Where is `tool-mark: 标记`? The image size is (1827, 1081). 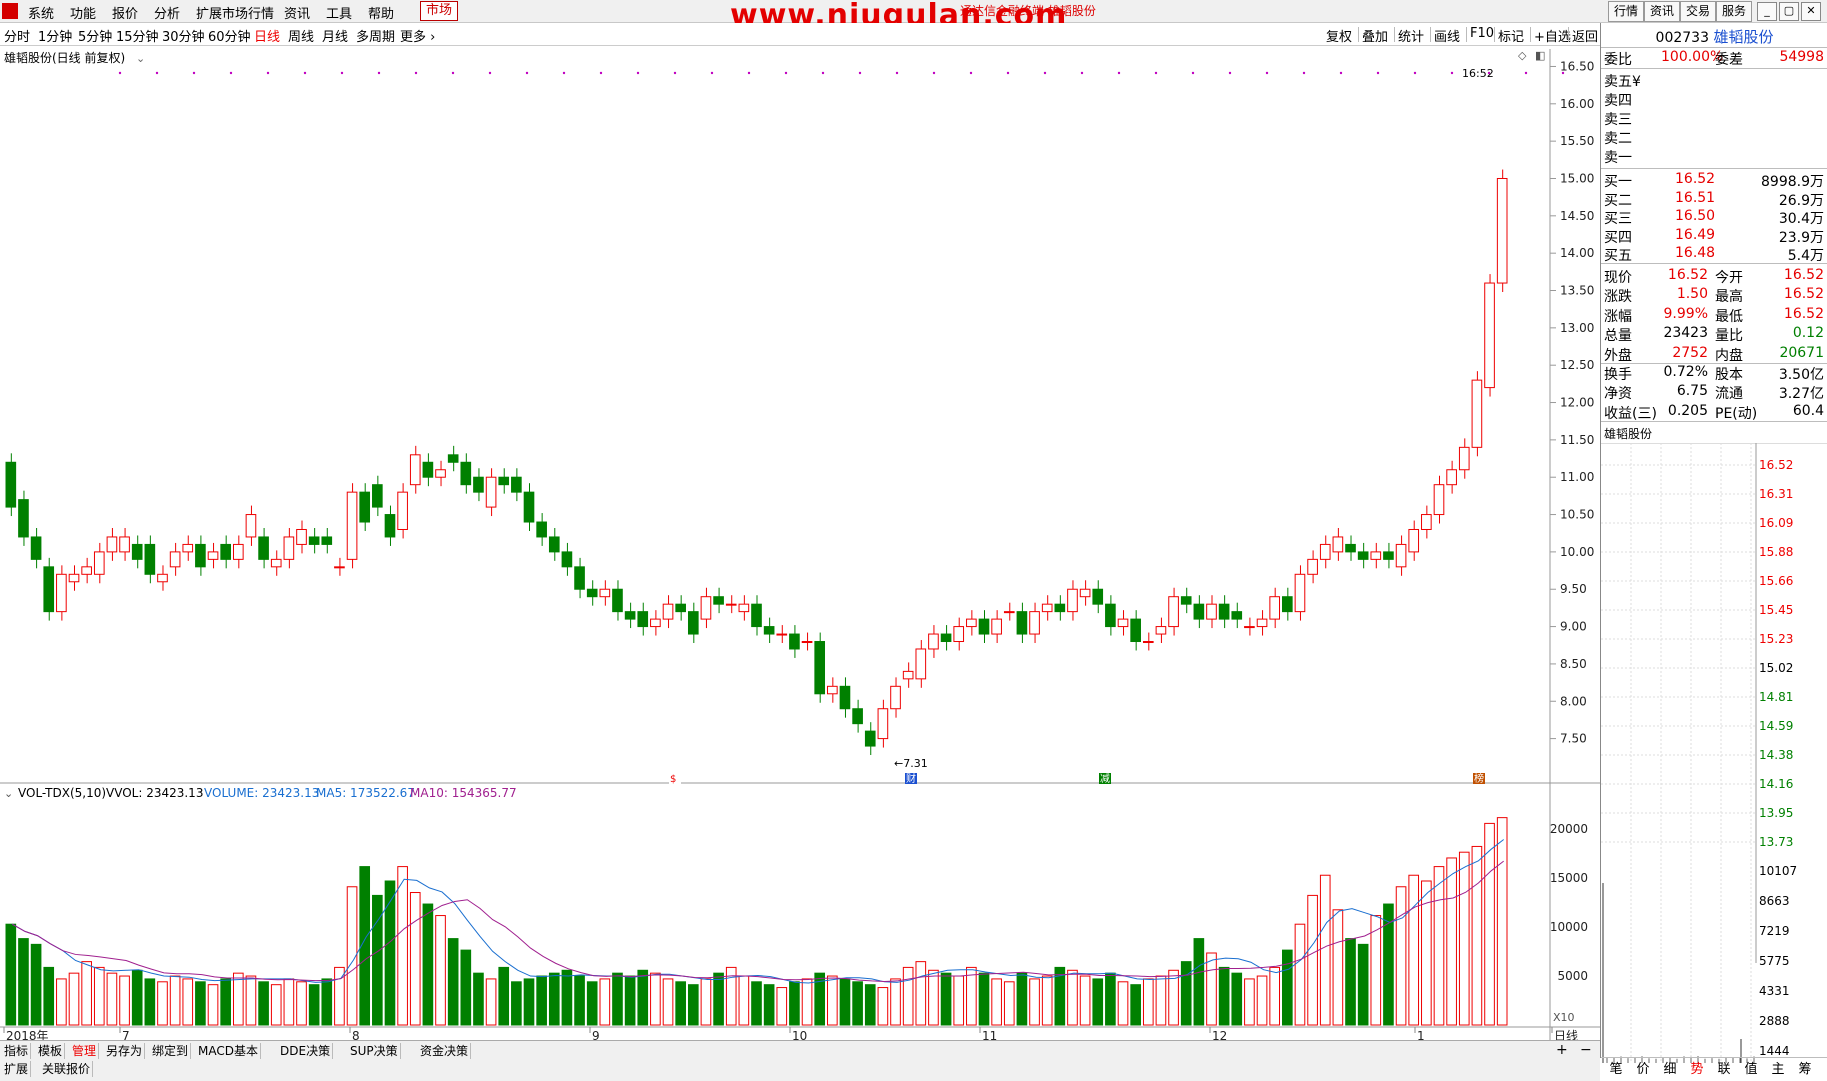
tool-mark: 标记 is located at coordinates (1511, 35).